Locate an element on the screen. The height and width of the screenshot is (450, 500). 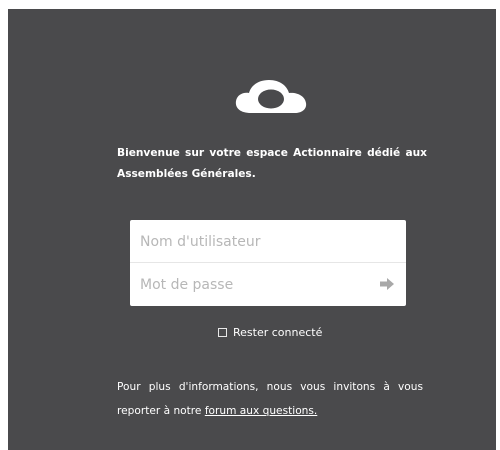
remember-me-label: Rester connecté is located at coordinates (278, 332).